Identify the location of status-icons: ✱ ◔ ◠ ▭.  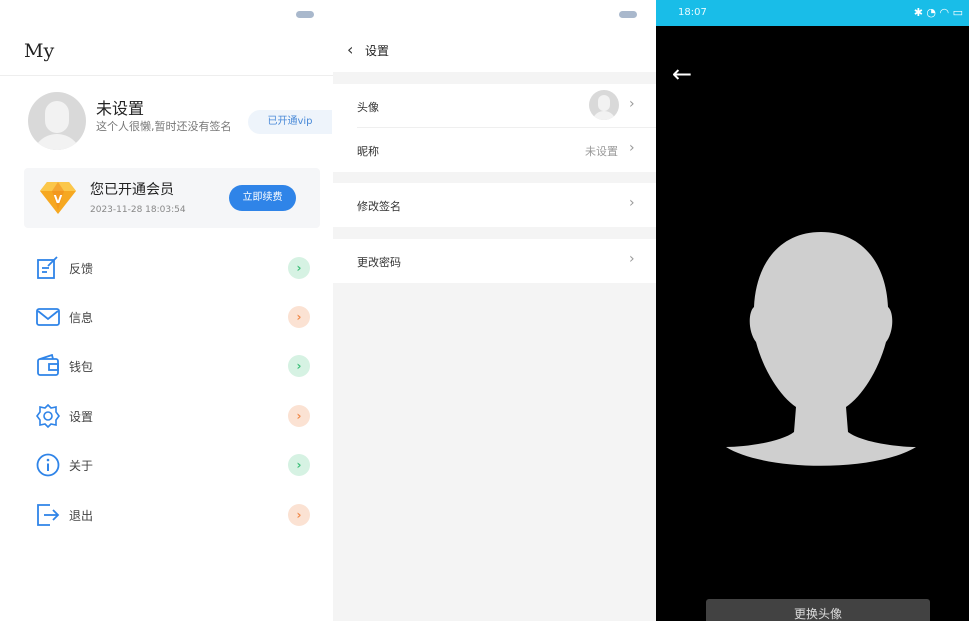
(938, 12).